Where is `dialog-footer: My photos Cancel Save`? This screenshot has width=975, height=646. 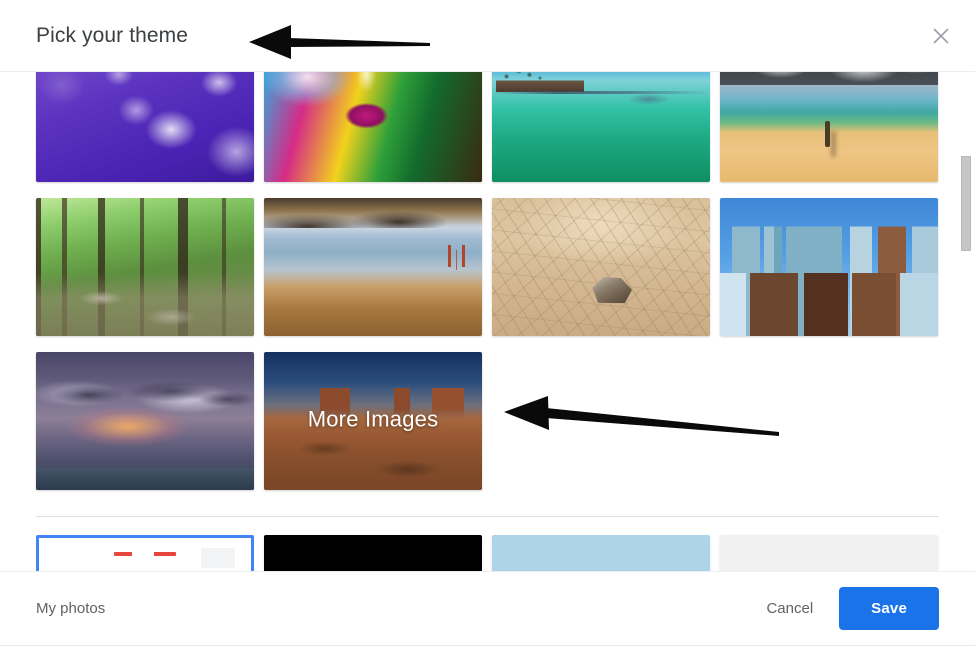
dialog-footer: My photos Cancel Save is located at coordinates (487, 608).